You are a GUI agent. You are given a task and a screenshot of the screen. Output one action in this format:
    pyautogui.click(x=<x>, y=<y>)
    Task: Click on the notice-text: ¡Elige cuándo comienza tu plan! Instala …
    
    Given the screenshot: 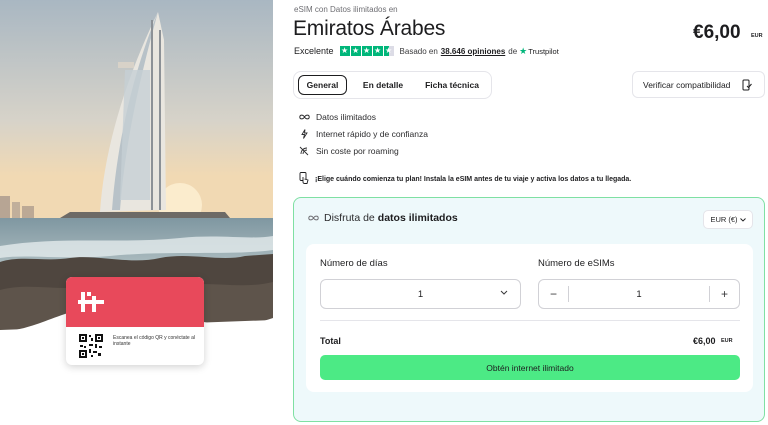 What is the action you would take?
    pyautogui.click(x=473, y=179)
    